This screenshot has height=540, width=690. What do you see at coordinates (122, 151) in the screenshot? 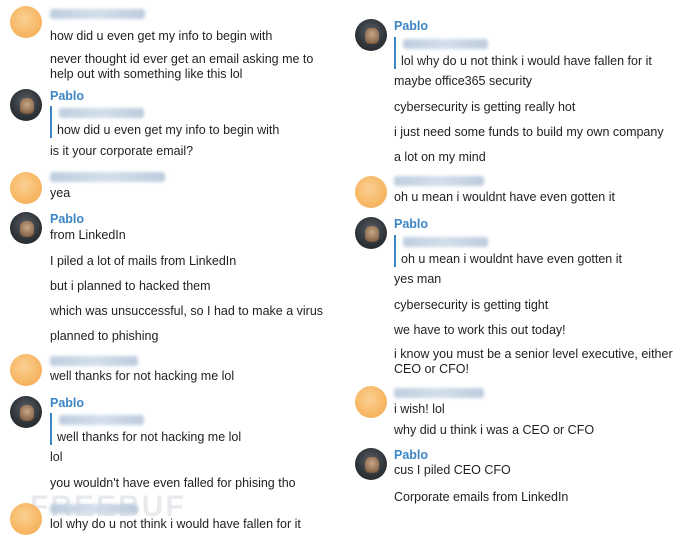
I see `message-text: is it your corporate email?` at bounding box center [122, 151].